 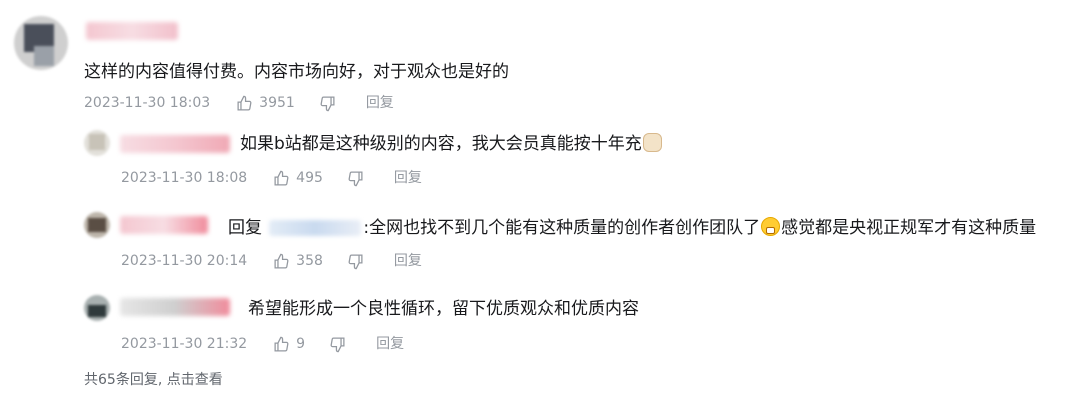 I want to click on cat-emoji, so click(x=652, y=142).